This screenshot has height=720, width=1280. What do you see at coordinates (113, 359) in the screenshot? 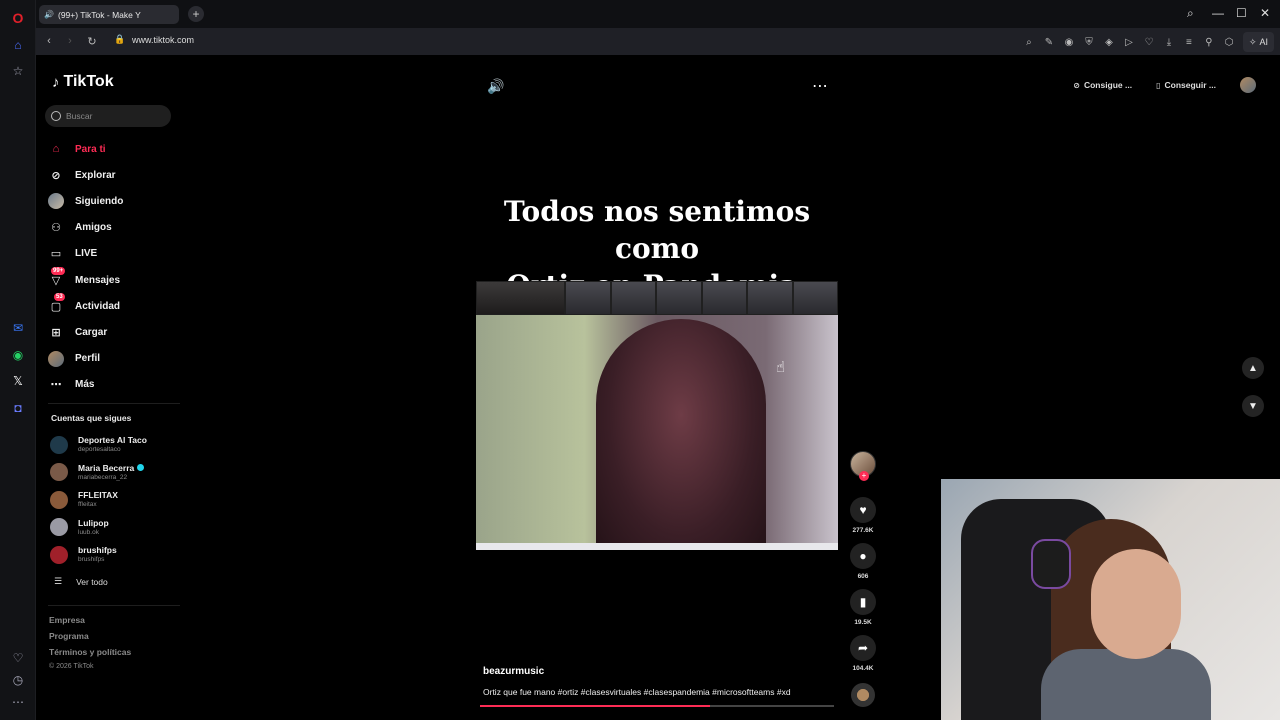
I see `menu-item-perfil: Perfil` at bounding box center [113, 359].